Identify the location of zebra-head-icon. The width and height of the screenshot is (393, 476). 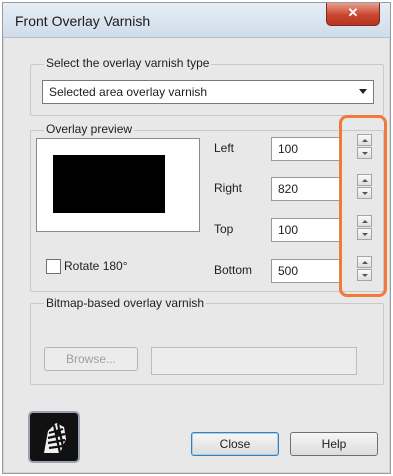
(55, 438).